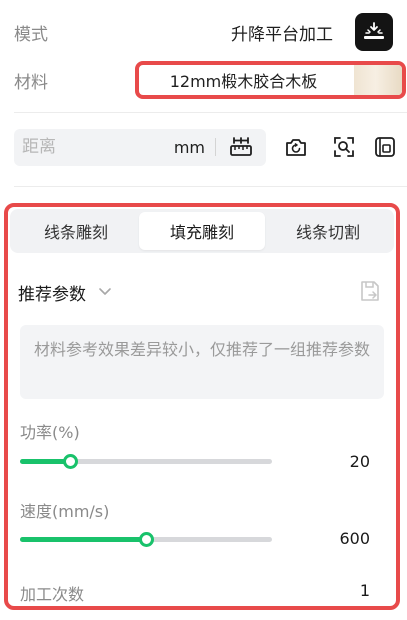 The width and height of the screenshot is (407, 620). What do you see at coordinates (344, 147) in the screenshot?
I see `focus-scan-icon` at bounding box center [344, 147].